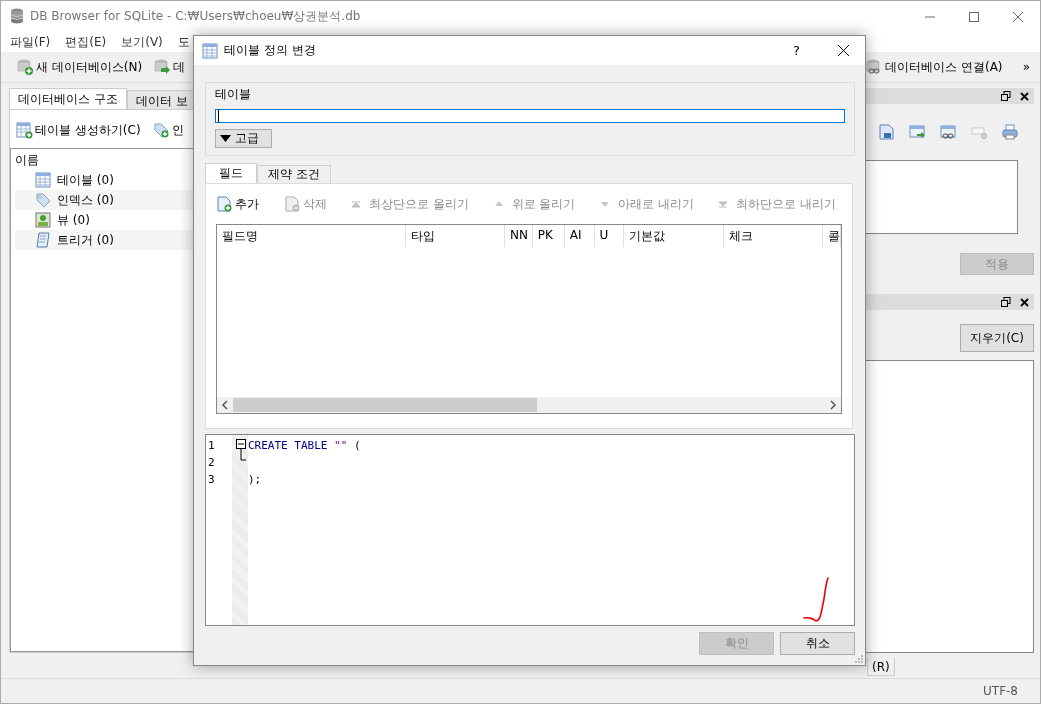  I want to click on move-top-icon, so click(356, 204).